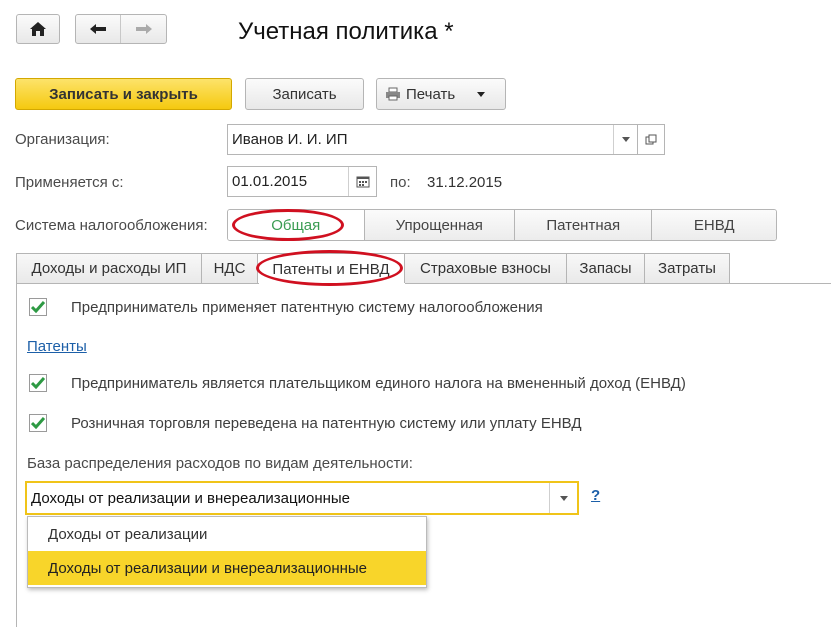 This screenshot has width=831, height=627. Describe the element at coordinates (439, 225) in the screenshot. I see `tax-option-simplified: Упрощенная` at that location.